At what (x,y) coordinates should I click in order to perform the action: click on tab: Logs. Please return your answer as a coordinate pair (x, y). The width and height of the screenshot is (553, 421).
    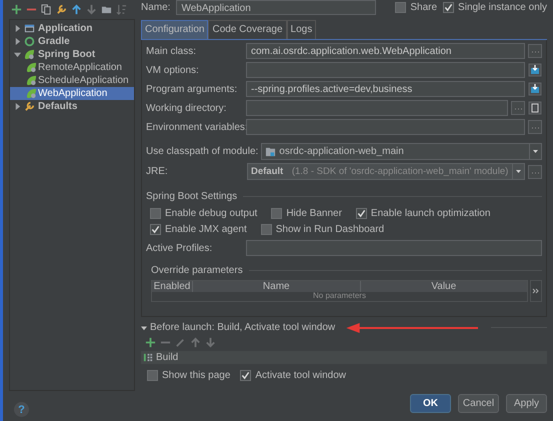
    Looking at the image, I should click on (301, 29).